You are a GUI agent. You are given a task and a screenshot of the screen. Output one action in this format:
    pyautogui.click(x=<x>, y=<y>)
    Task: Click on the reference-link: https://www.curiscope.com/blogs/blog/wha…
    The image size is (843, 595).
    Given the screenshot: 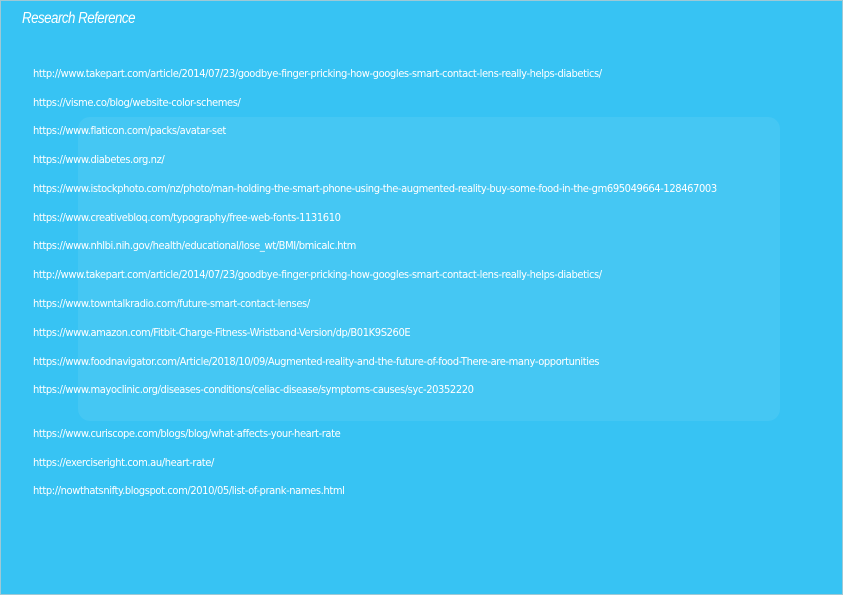 What is the action you would take?
    pyautogui.click(x=187, y=434)
    